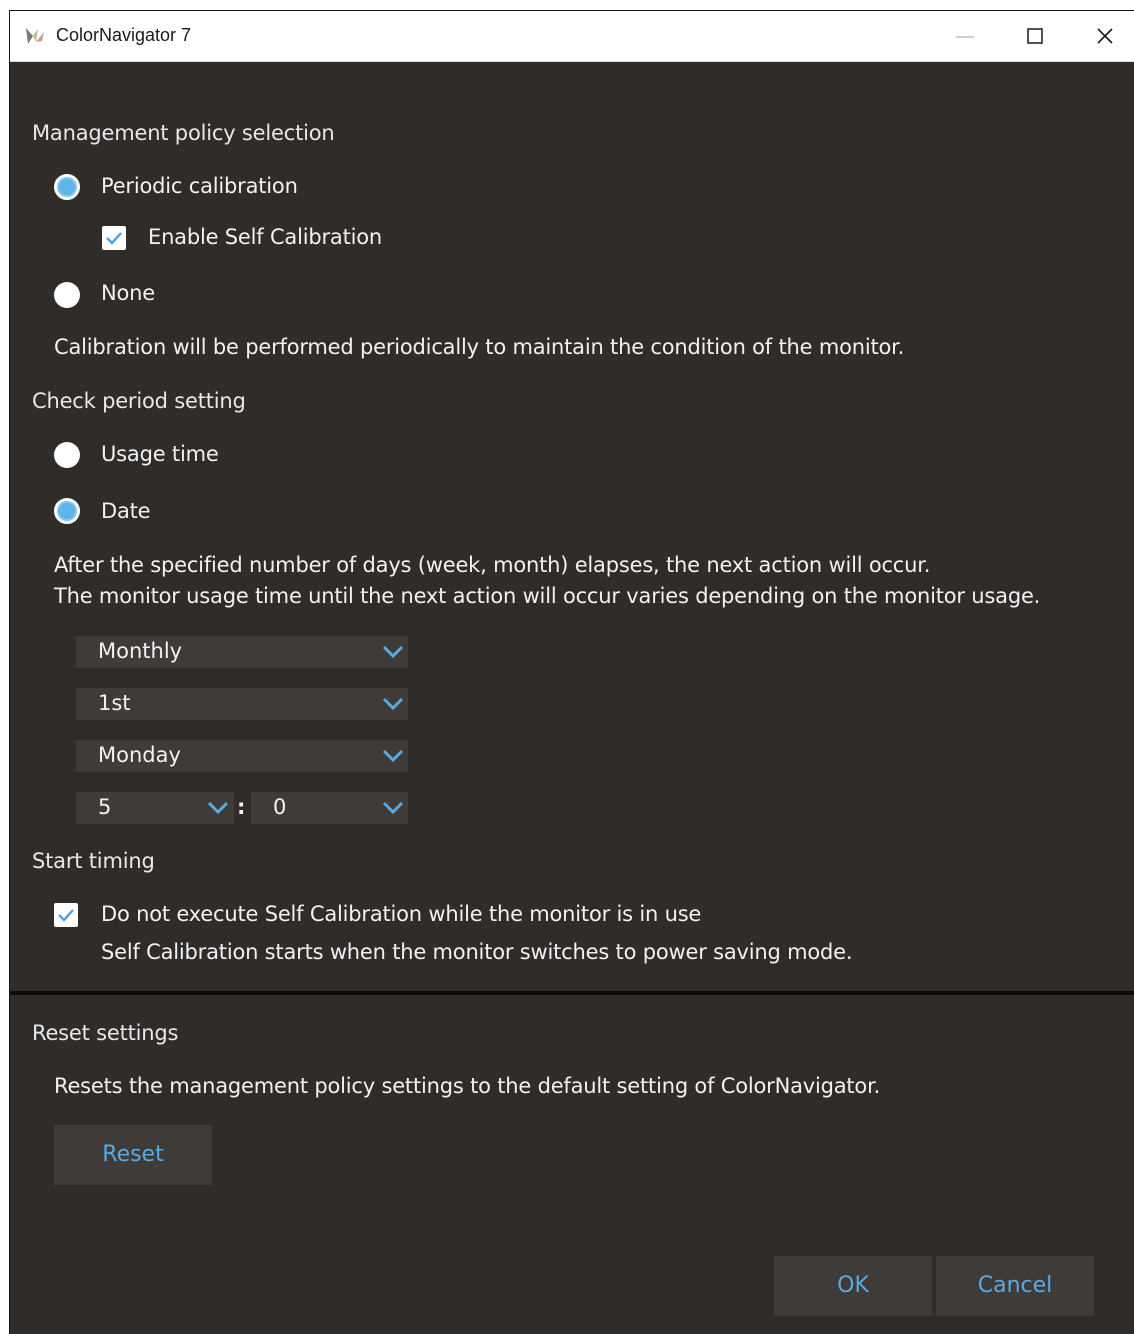 The height and width of the screenshot is (1334, 1134). What do you see at coordinates (155, 808) in the screenshot?
I see `hour-select: 5` at bounding box center [155, 808].